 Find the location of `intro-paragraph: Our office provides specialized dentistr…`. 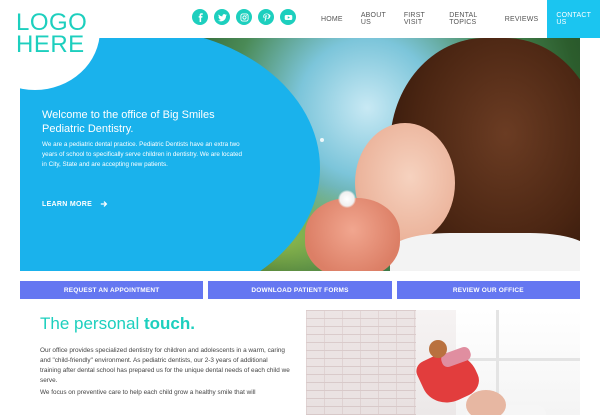

intro-paragraph: Our office provides specialized dentistr… is located at coordinates (165, 365).